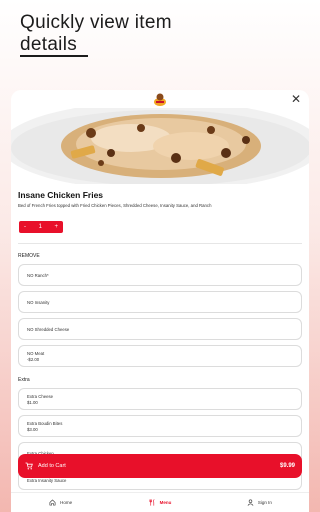 The width and height of the screenshot is (320, 512). I want to click on option-name: Extra Boudin Bites, so click(45, 423).